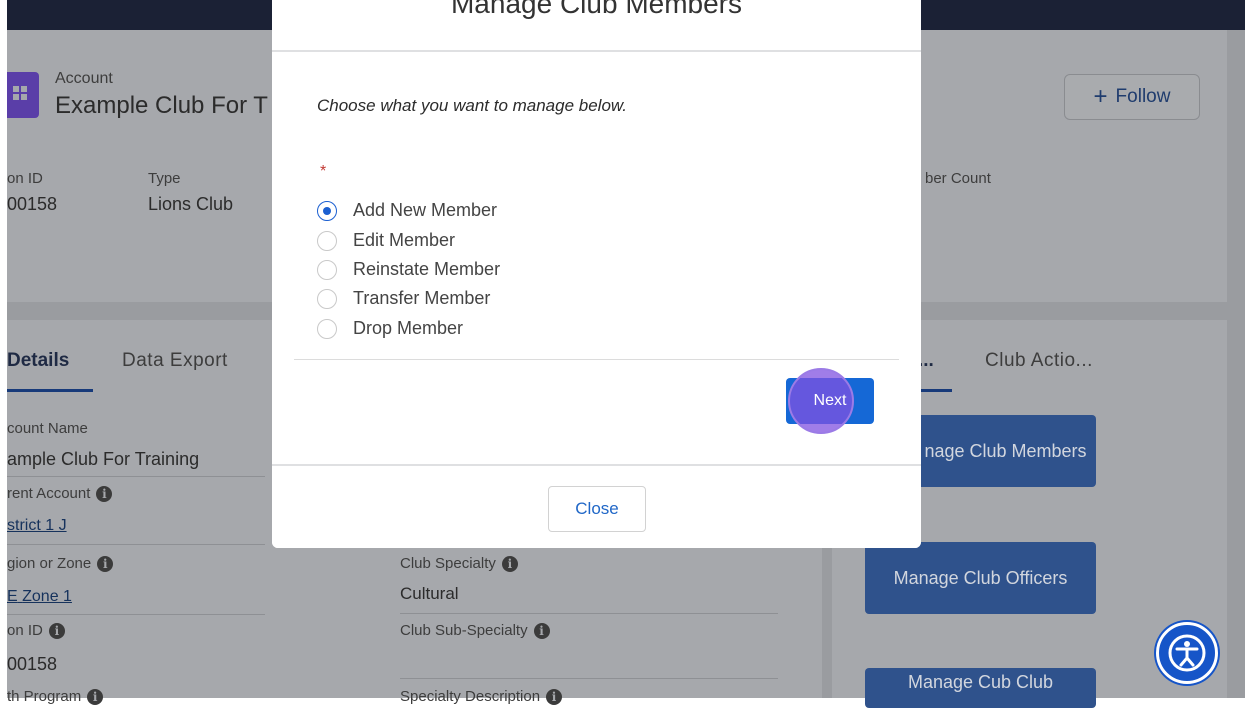  What do you see at coordinates (47, 428) in the screenshot?
I see `account-name-label: count Name` at bounding box center [47, 428].